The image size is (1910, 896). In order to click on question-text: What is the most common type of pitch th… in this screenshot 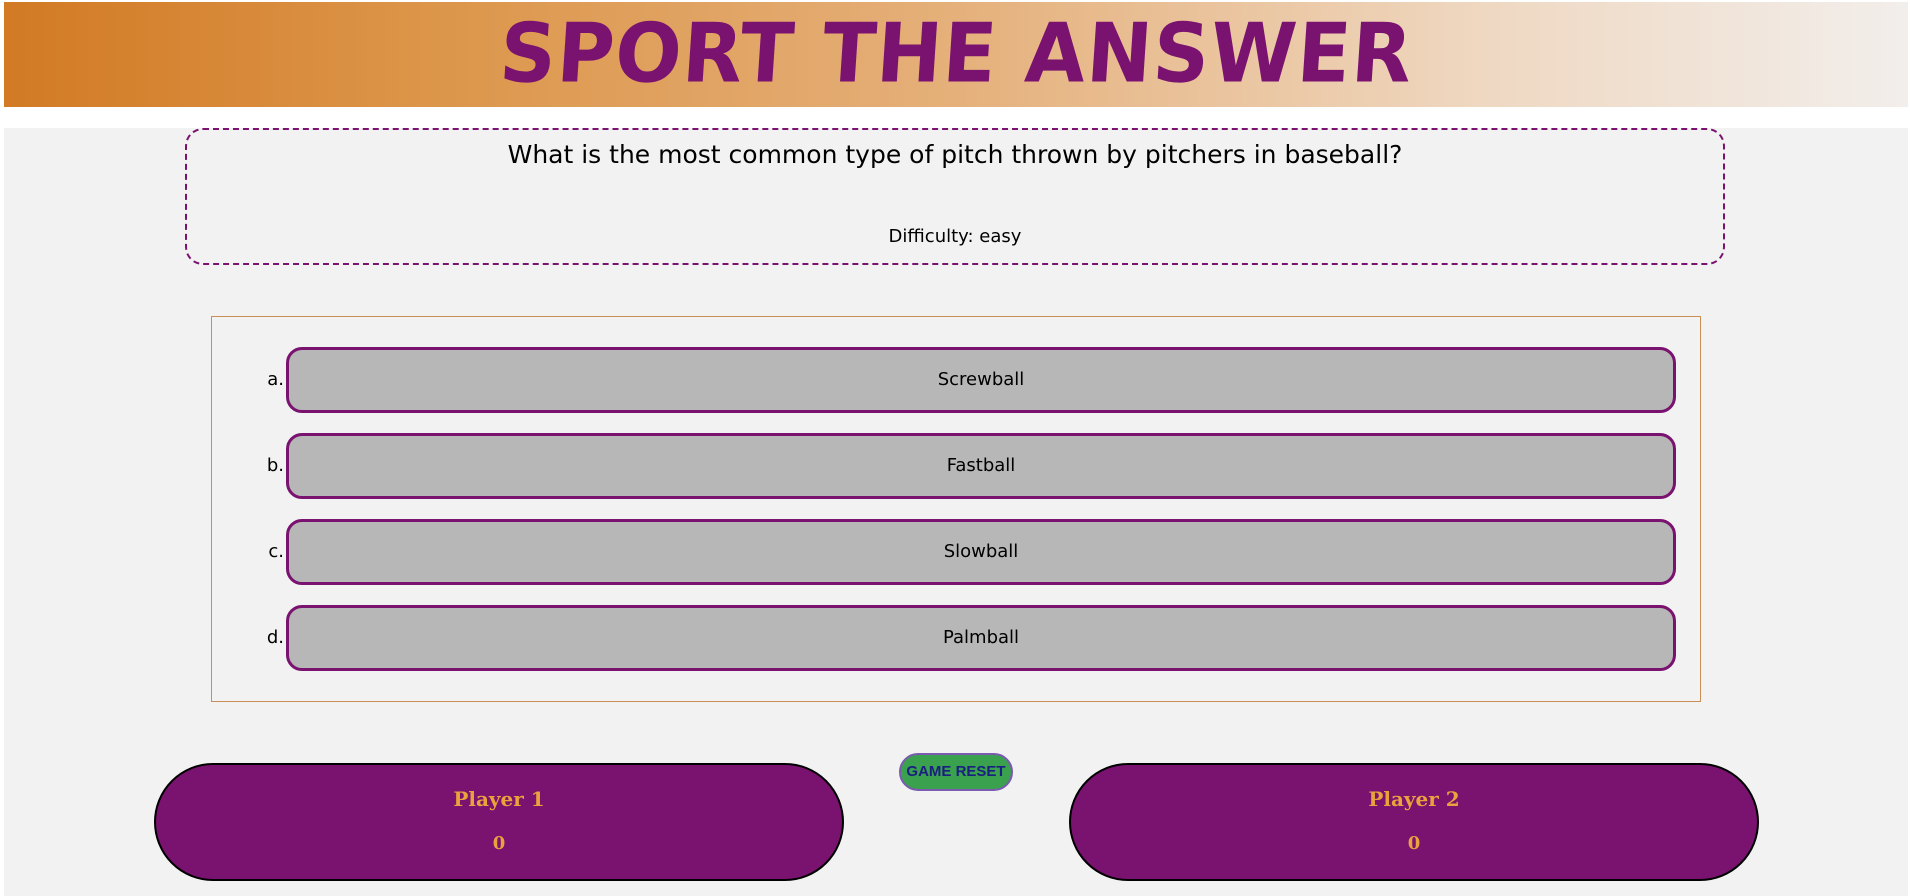, I will do `click(955, 154)`.